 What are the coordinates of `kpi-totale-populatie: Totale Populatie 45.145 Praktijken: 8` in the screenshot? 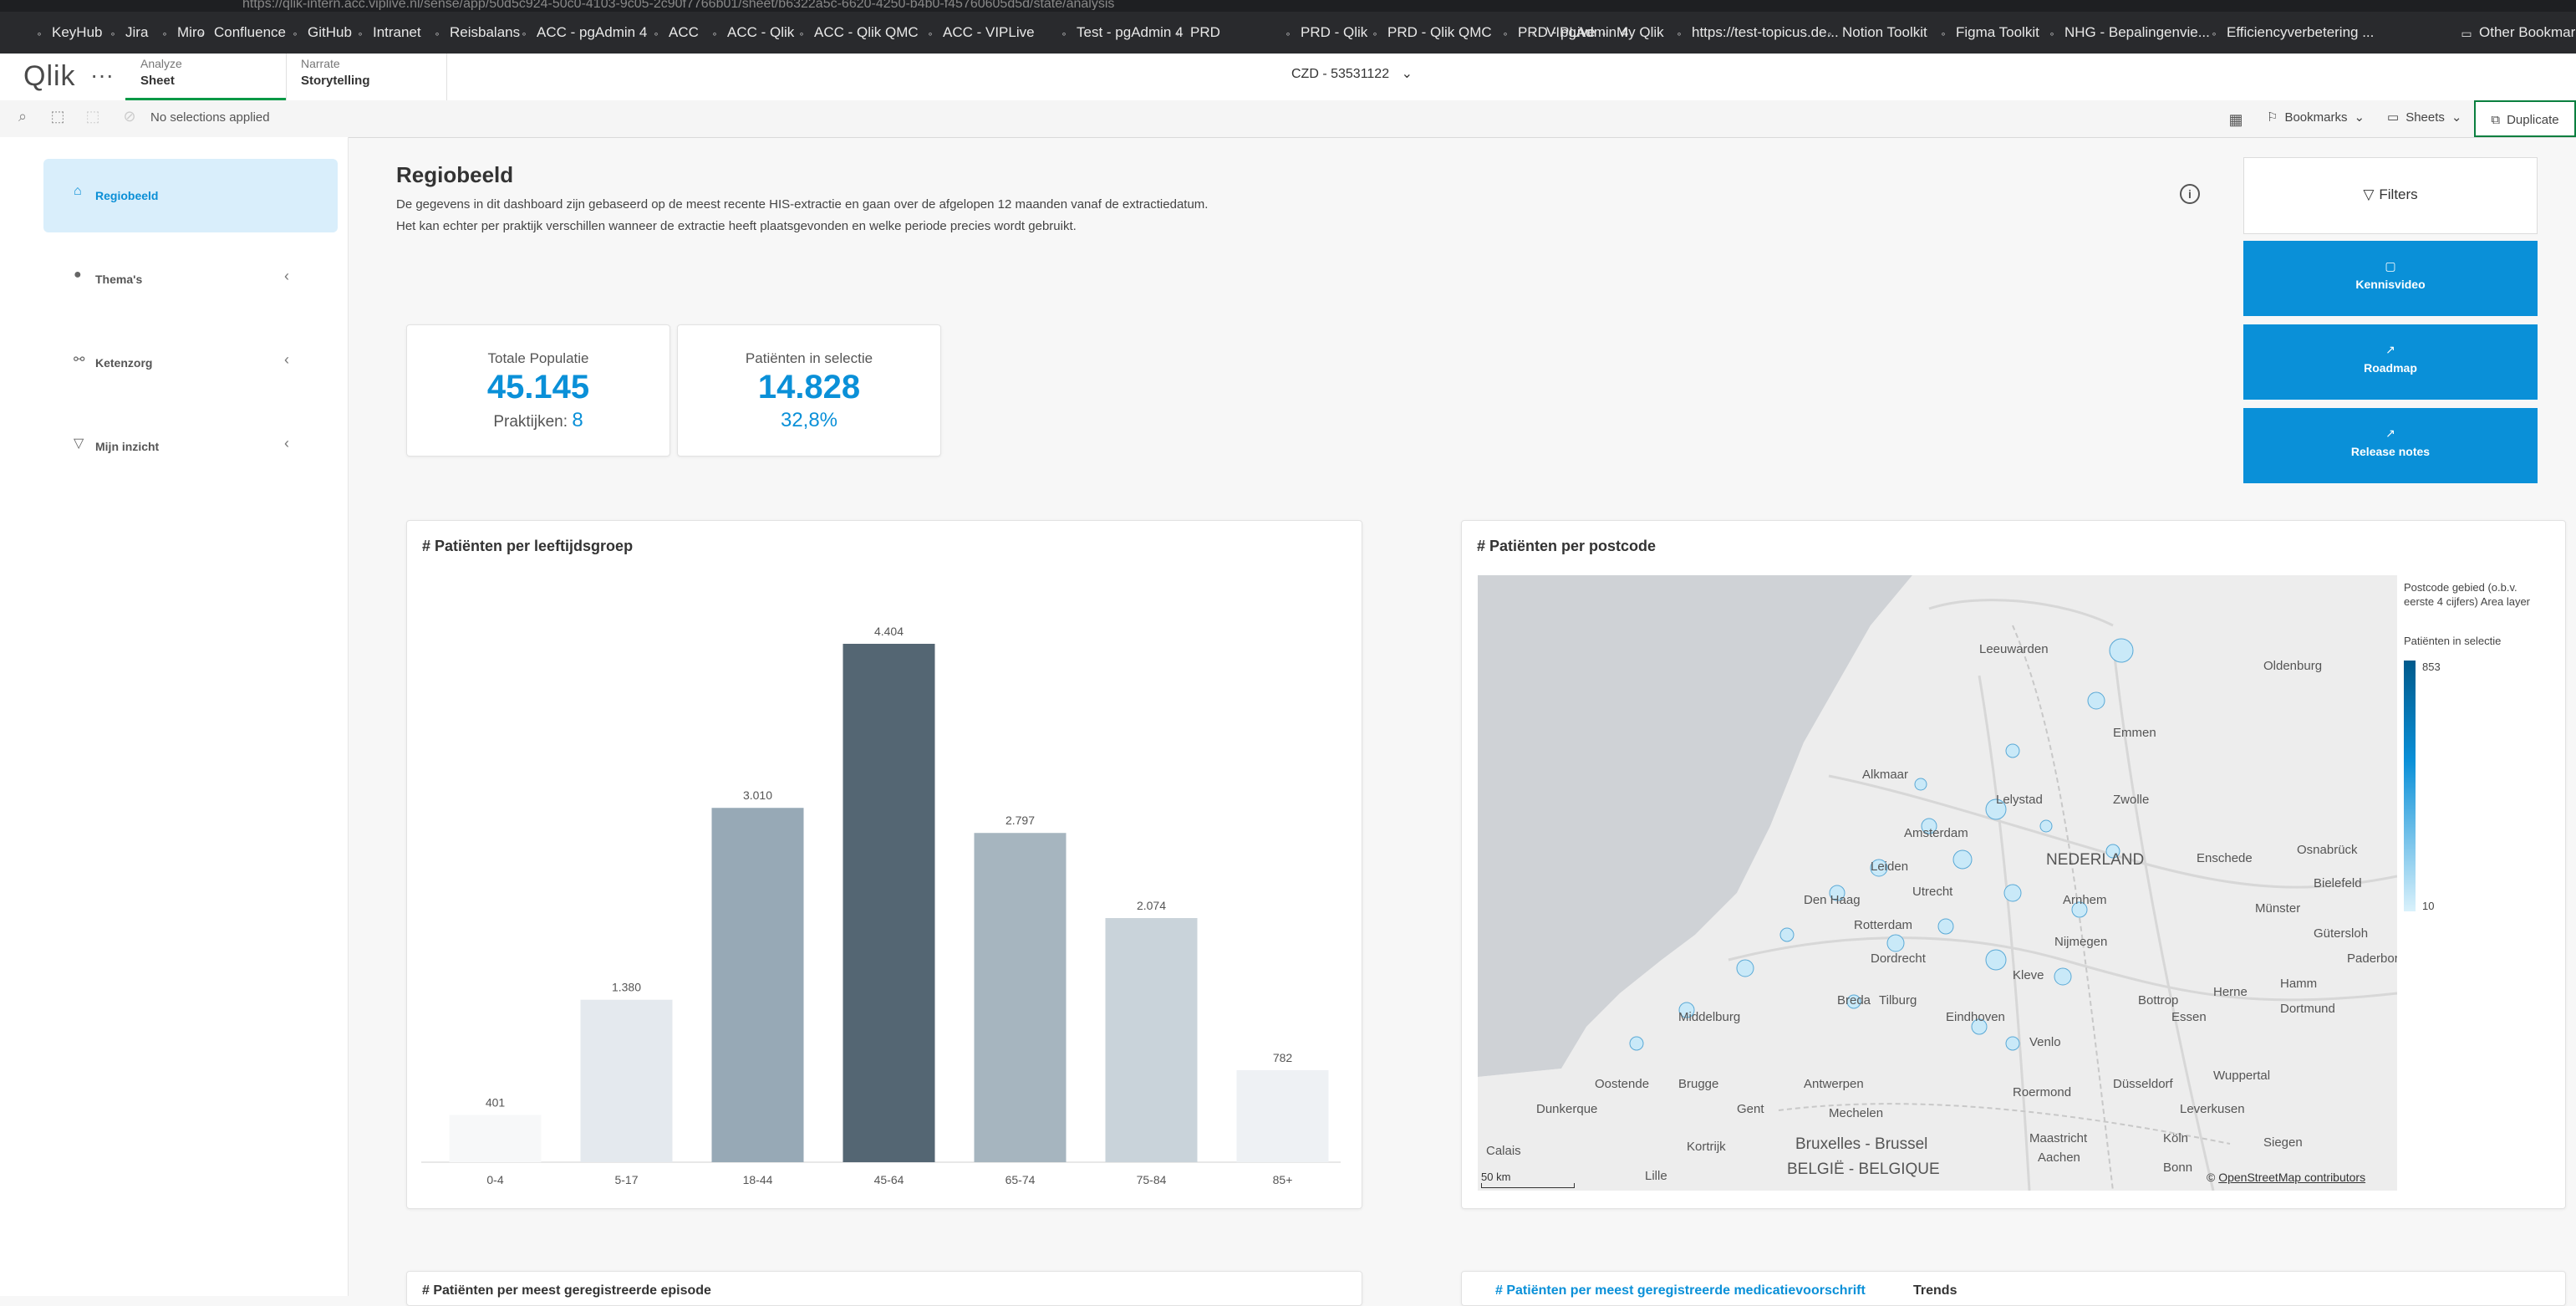 It's located at (538, 391).